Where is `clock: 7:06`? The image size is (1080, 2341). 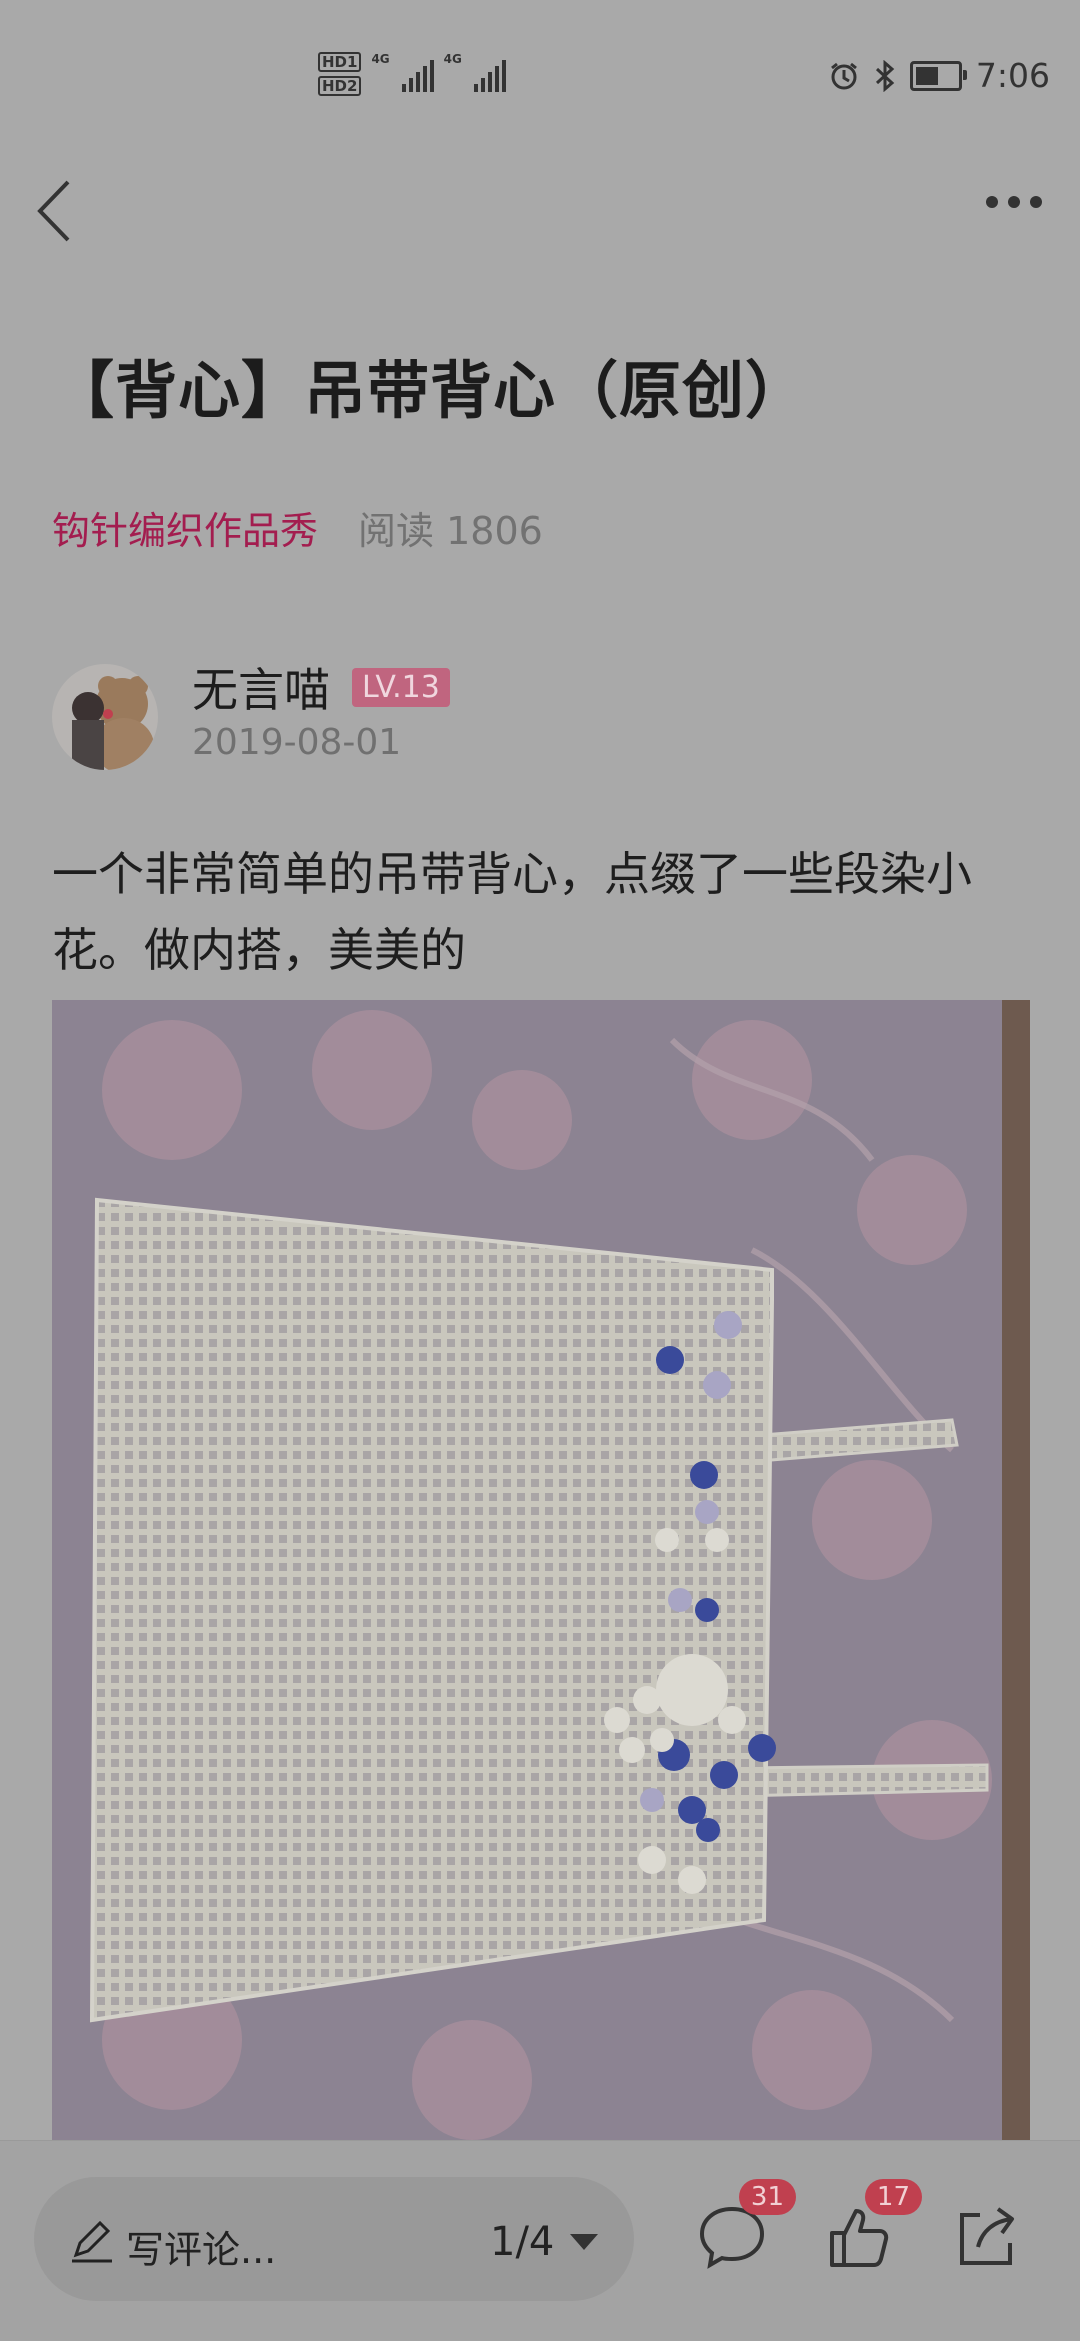
clock: 7:06 is located at coordinates (1012, 75).